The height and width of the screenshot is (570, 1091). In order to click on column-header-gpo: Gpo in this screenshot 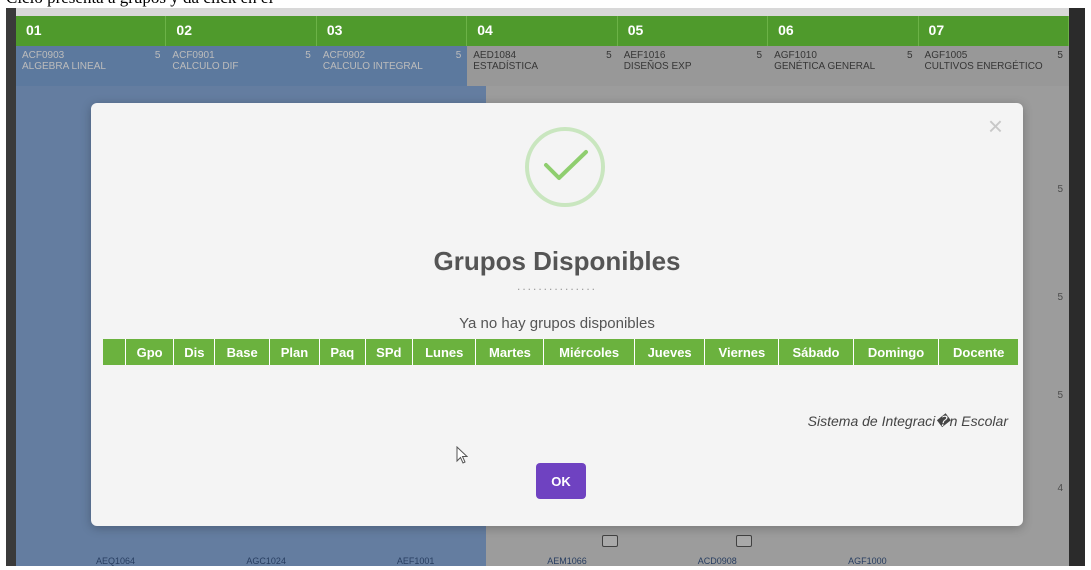, I will do `click(150, 352)`.